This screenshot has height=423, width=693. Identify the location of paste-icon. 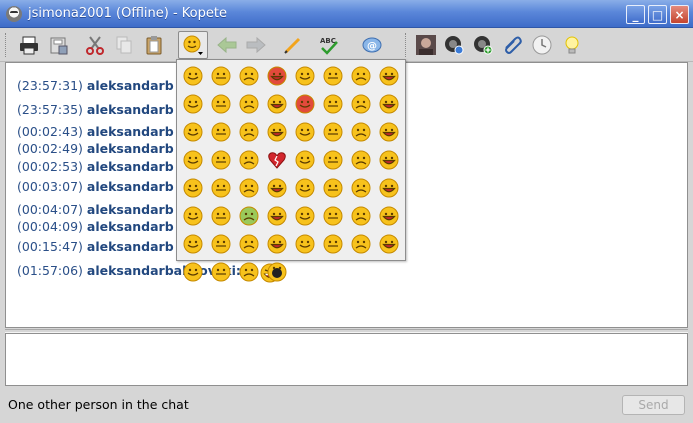
(154, 45).